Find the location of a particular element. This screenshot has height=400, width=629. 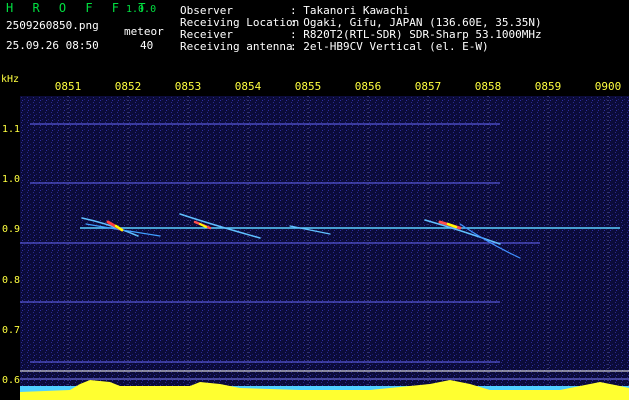

time-label: 0852 is located at coordinates (128, 86).